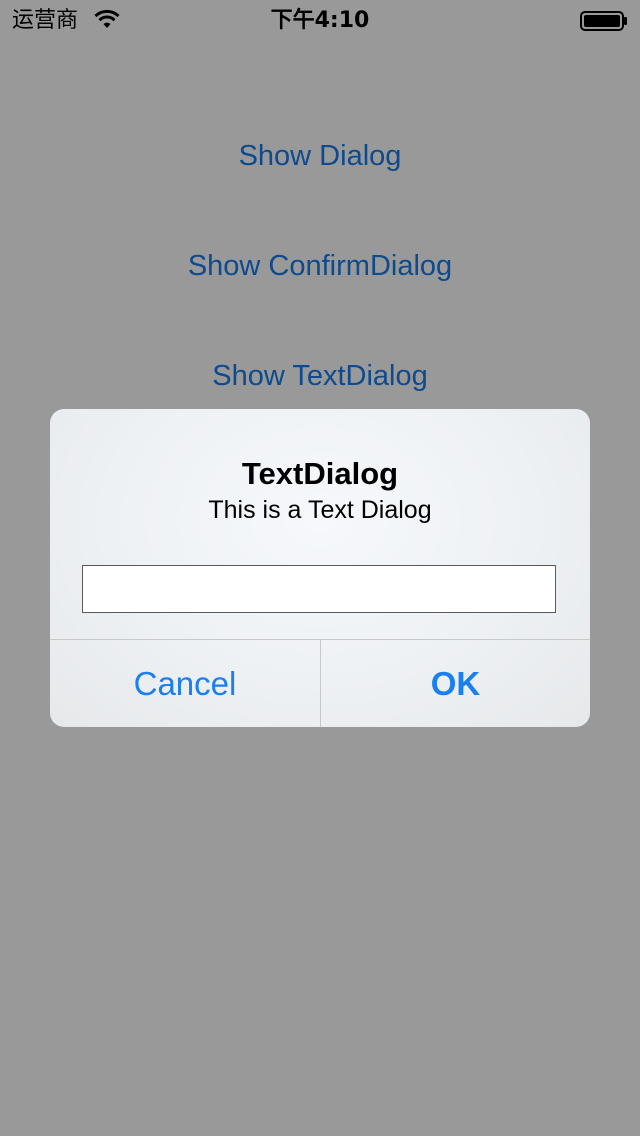  I want to click on ok-button: OK, so click(455, 683).